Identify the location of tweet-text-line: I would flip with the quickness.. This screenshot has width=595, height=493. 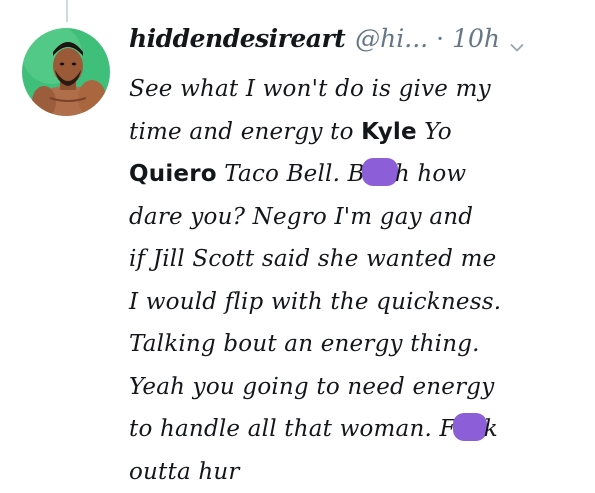
(357, 302).